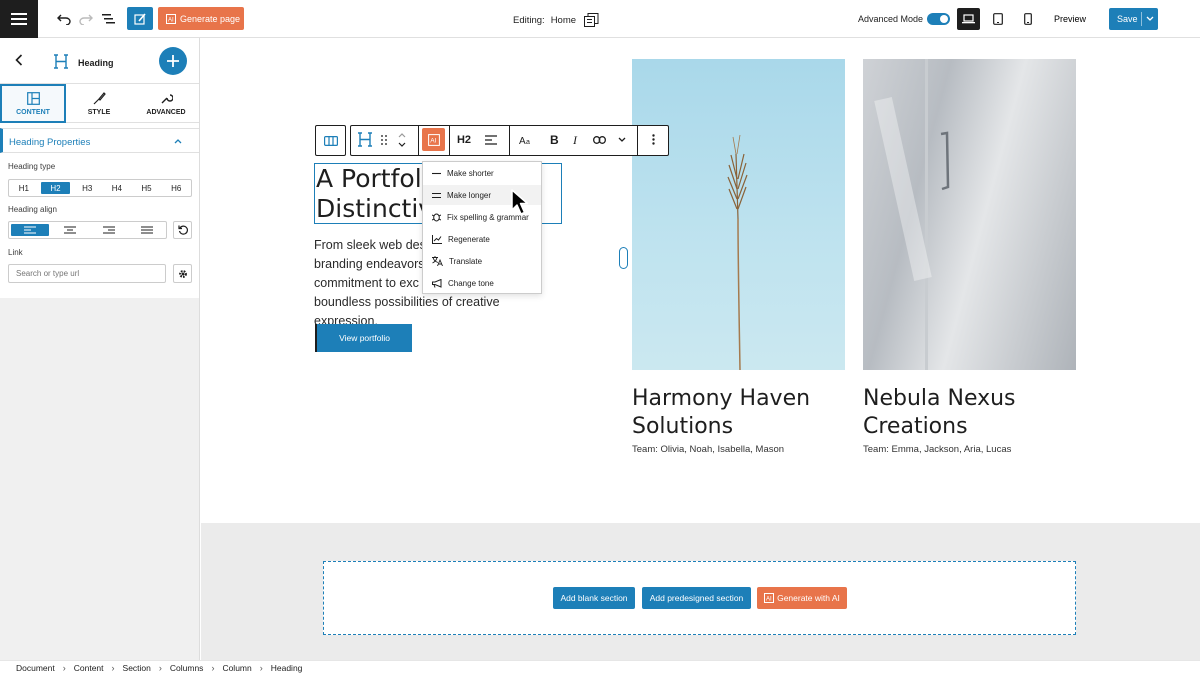 This screenshot has height=675, width=1200. What do you see at coordinates (187, 668) in the screenshot?
I see `breadcrumb-item: Columns` at bounding box center [187, 668].